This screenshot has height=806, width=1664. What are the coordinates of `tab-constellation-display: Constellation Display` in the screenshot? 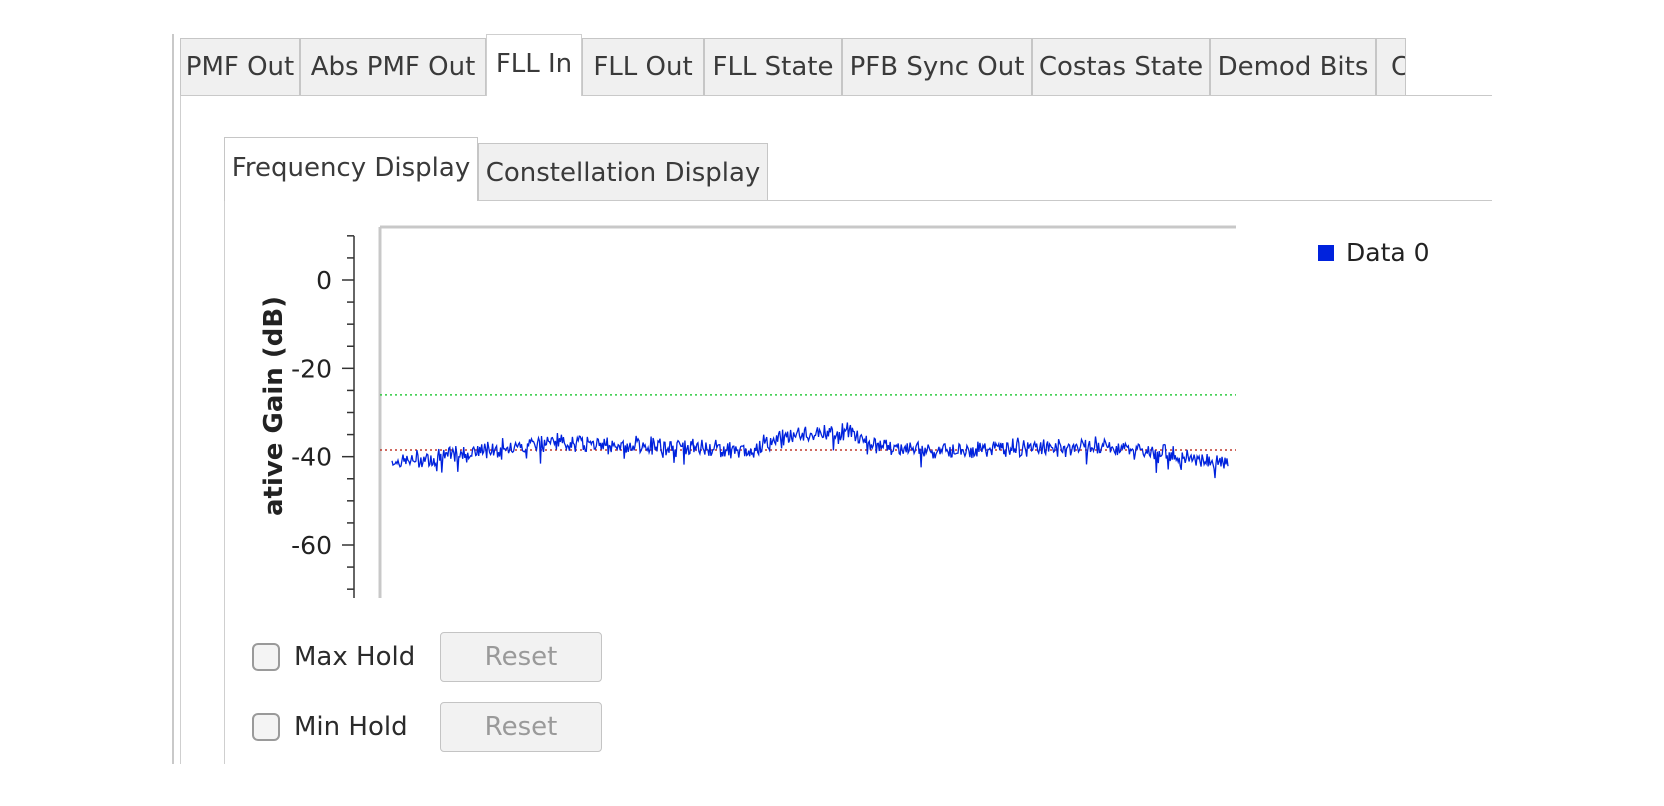 It's located at (623, 172).